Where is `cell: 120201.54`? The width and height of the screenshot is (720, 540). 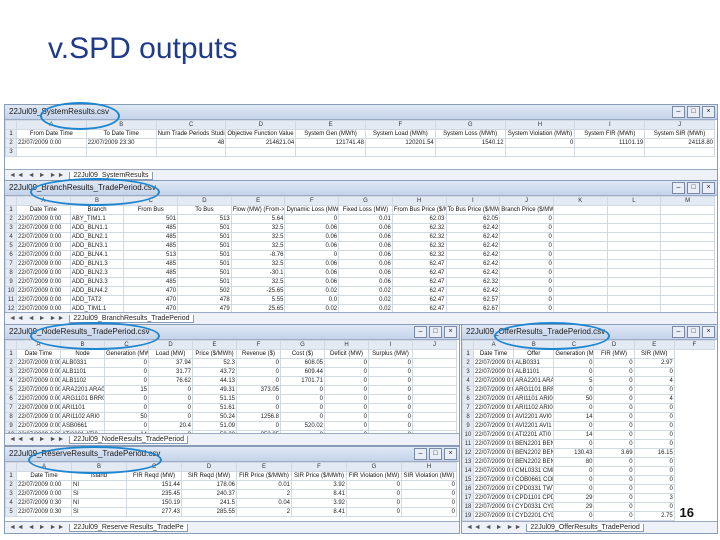 cell: 120201.54 is located at coordinates (400, 143).